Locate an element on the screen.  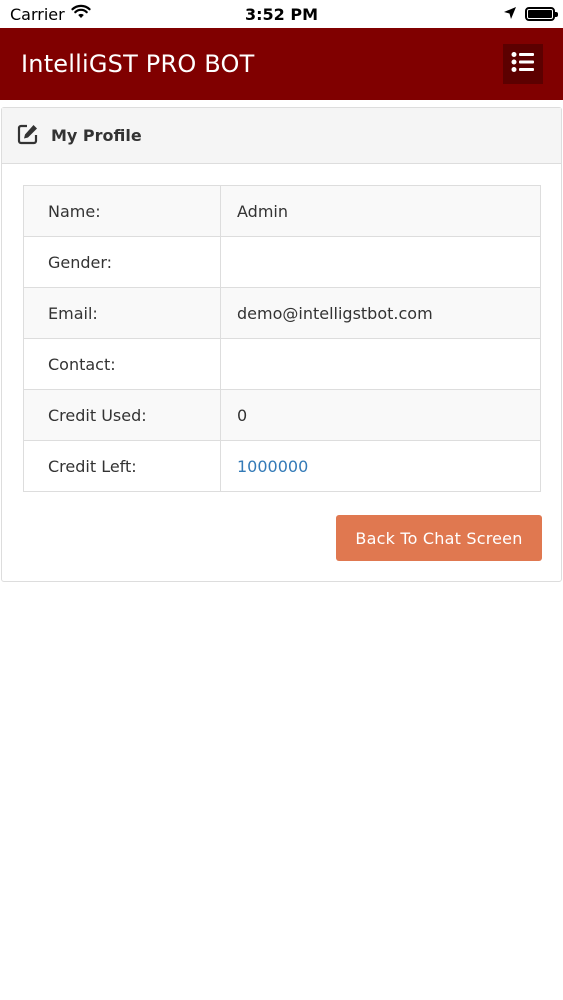
status-bar: Carrier 3:52 PM is located at coordinates (281, 14).